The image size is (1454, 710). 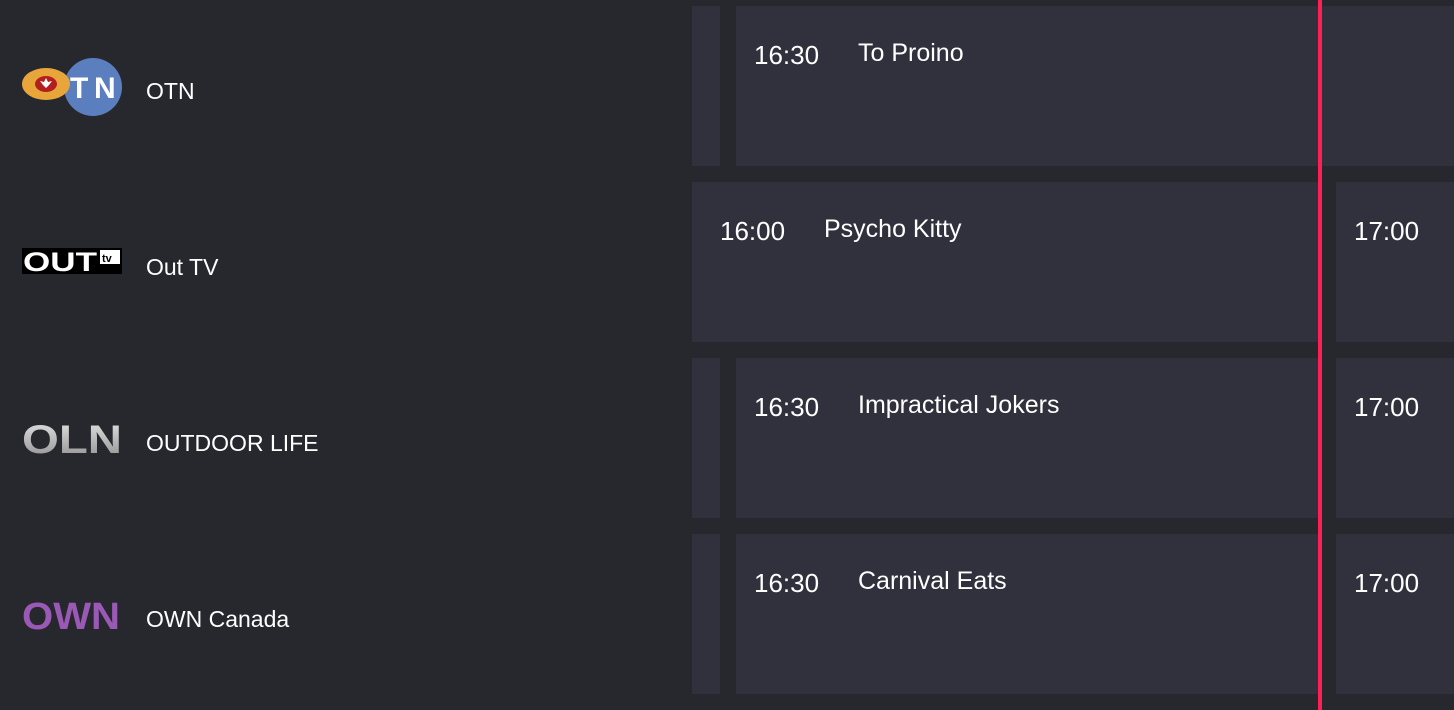 What do you see at coordinates (340, 438) in the screenshot?
I see `channel-info-oln: OLN OUTDOOR LIFE` at bounding box center [340, 438].